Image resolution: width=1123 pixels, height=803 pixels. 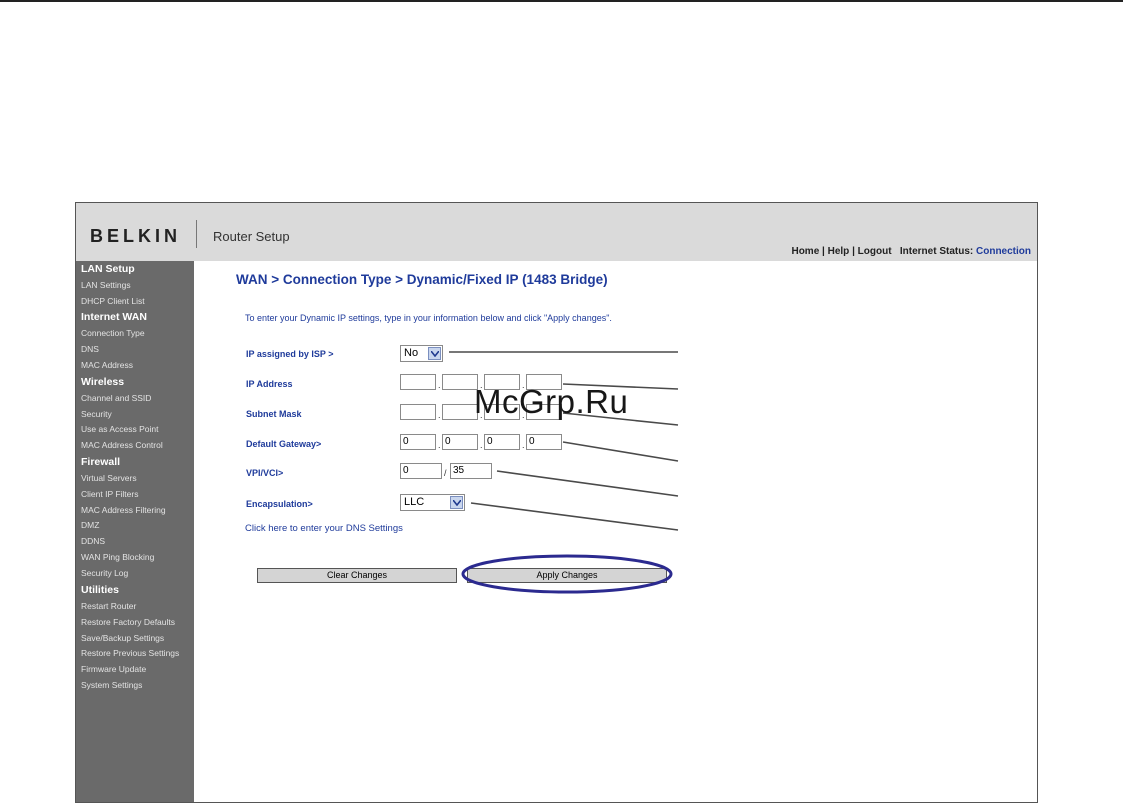 I want to click on encapsulation-select: LLC, so click(x=432, y=502).